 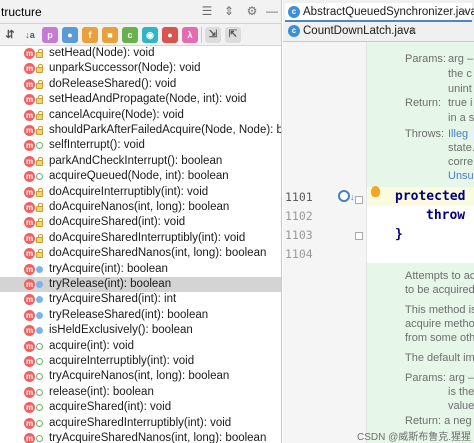 I want to click on doc-text-line: Attempts to ac, so click(x=439, y=276).